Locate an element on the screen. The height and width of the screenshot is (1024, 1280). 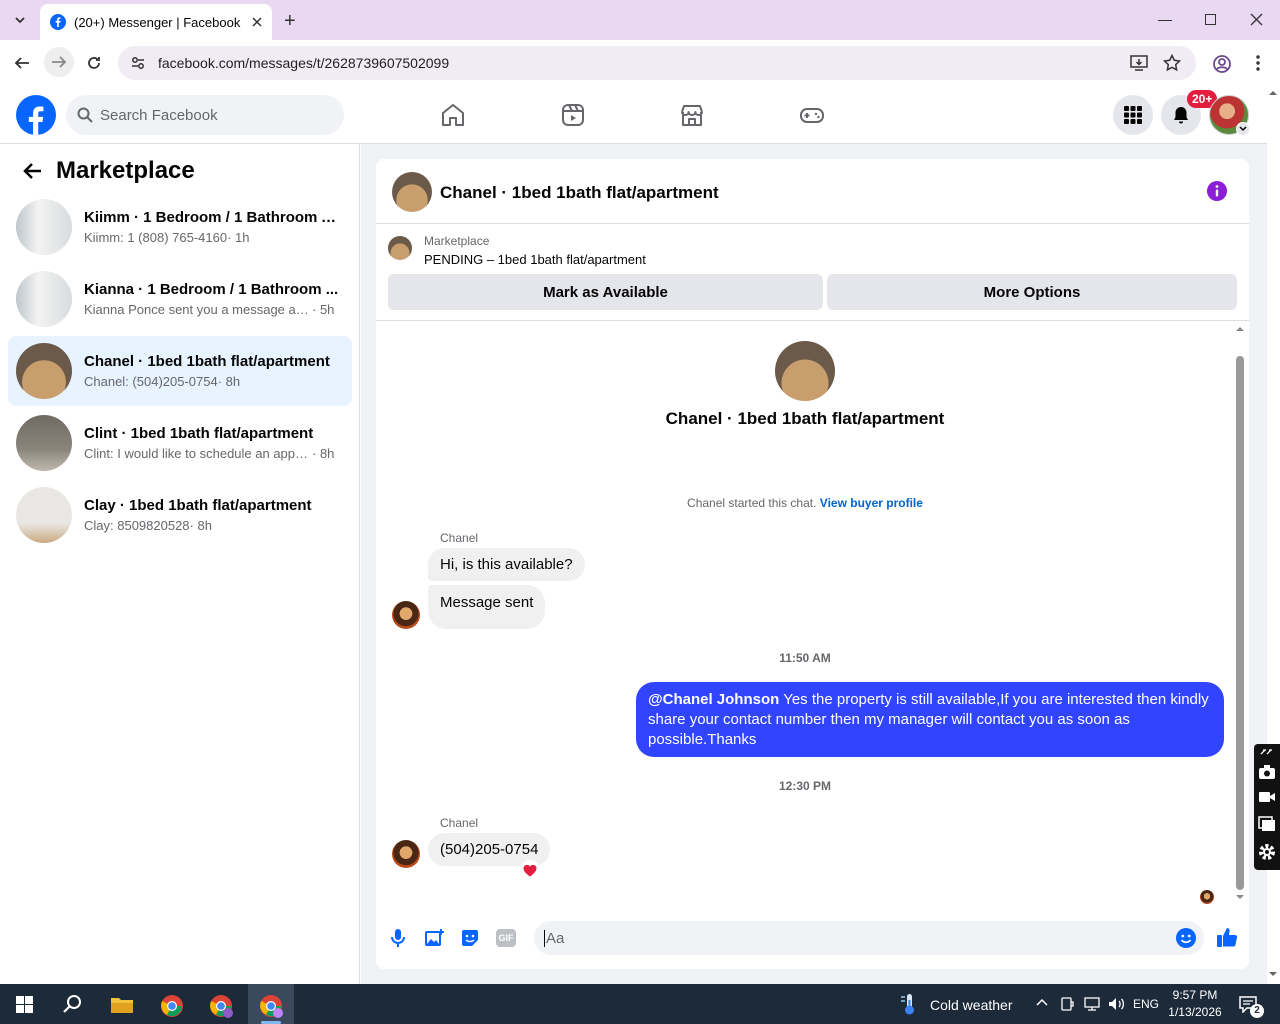
bookmark-star-icon is located at coordinates (1172, 63).